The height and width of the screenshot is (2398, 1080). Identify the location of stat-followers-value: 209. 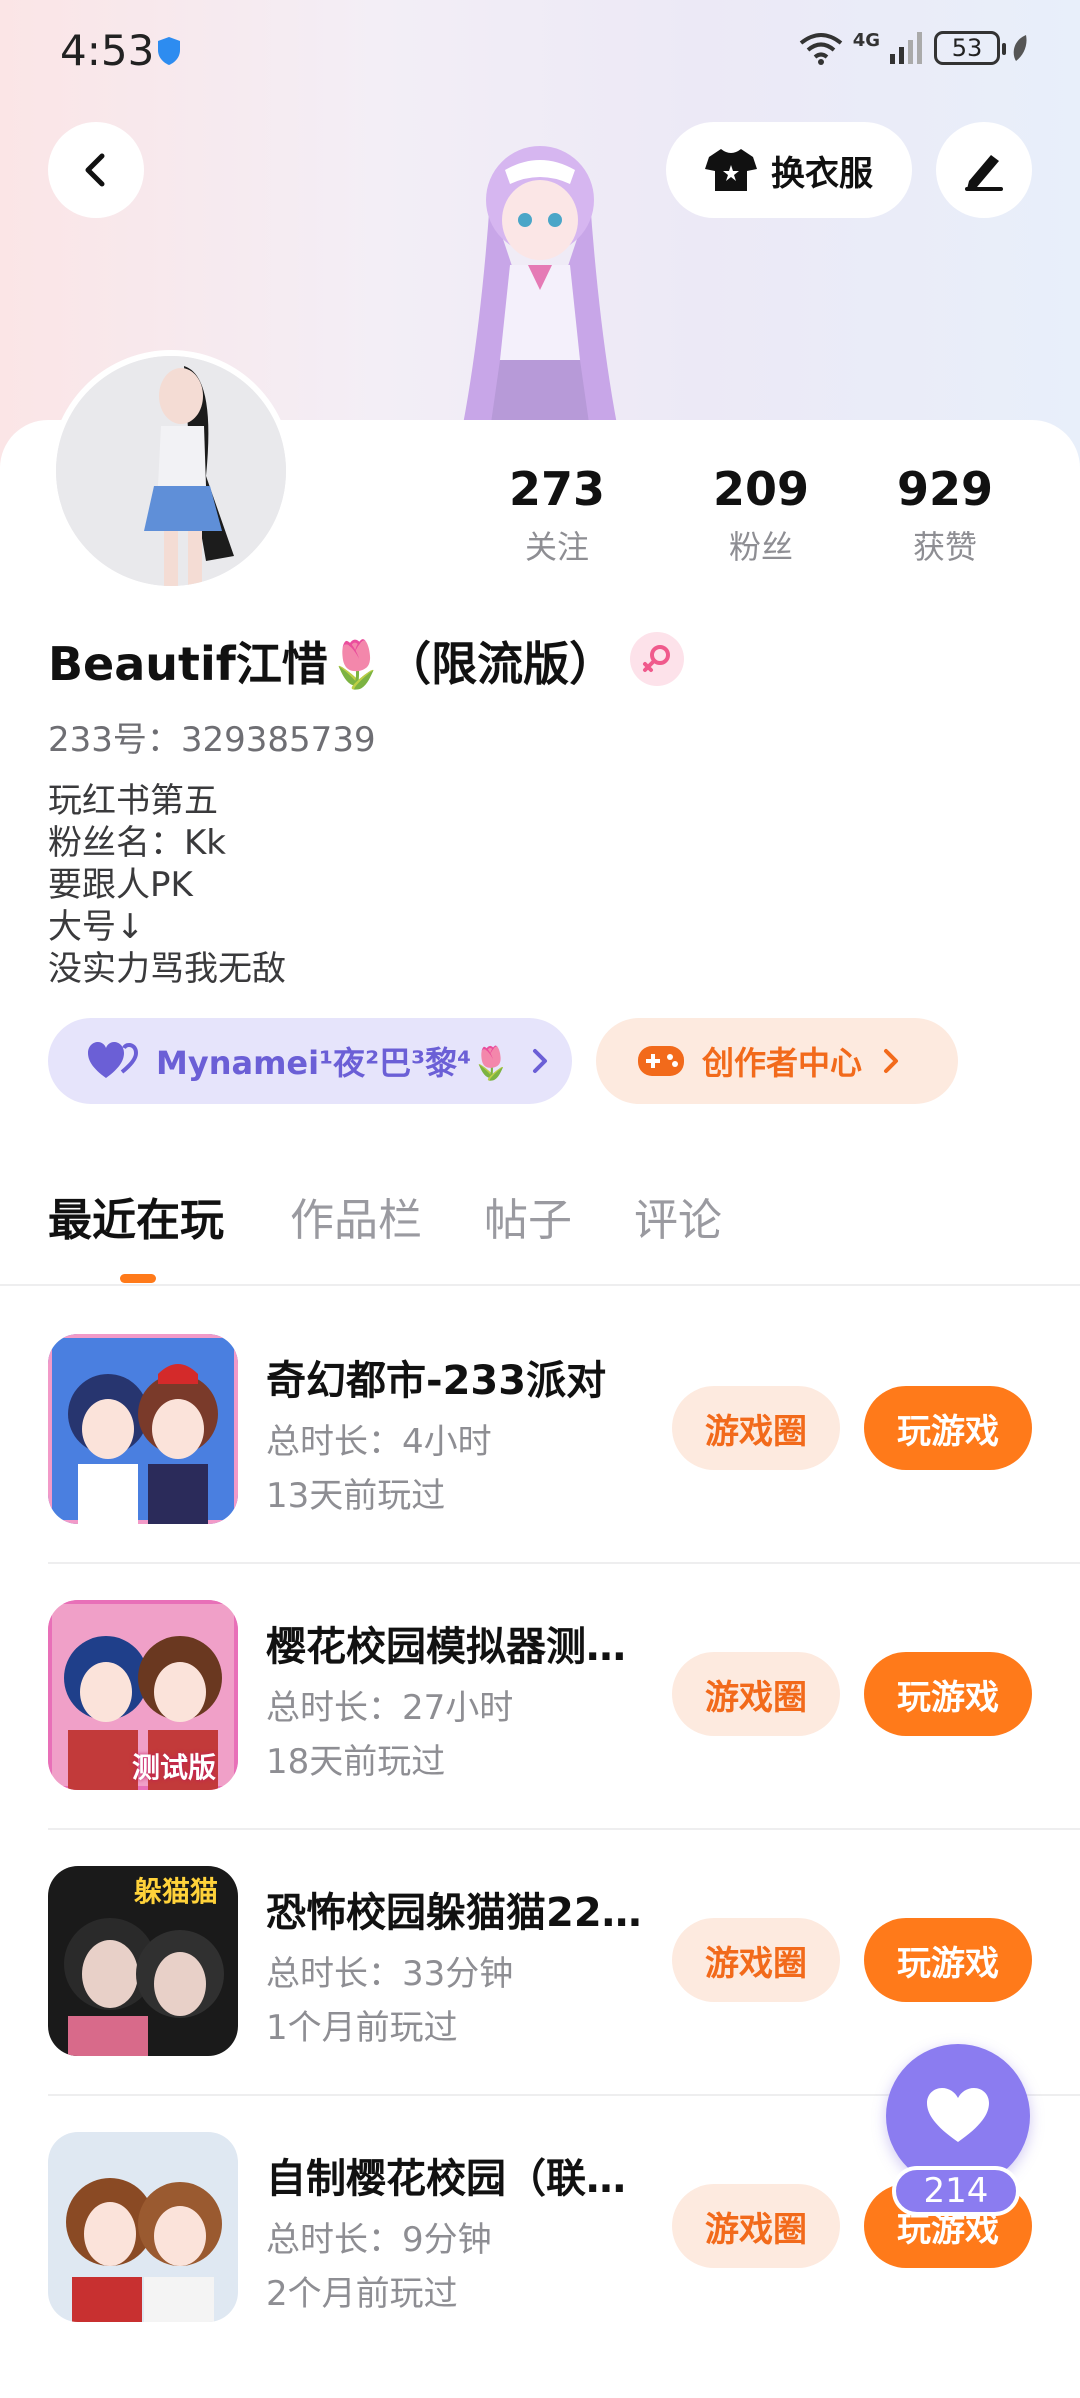
(761, 489).